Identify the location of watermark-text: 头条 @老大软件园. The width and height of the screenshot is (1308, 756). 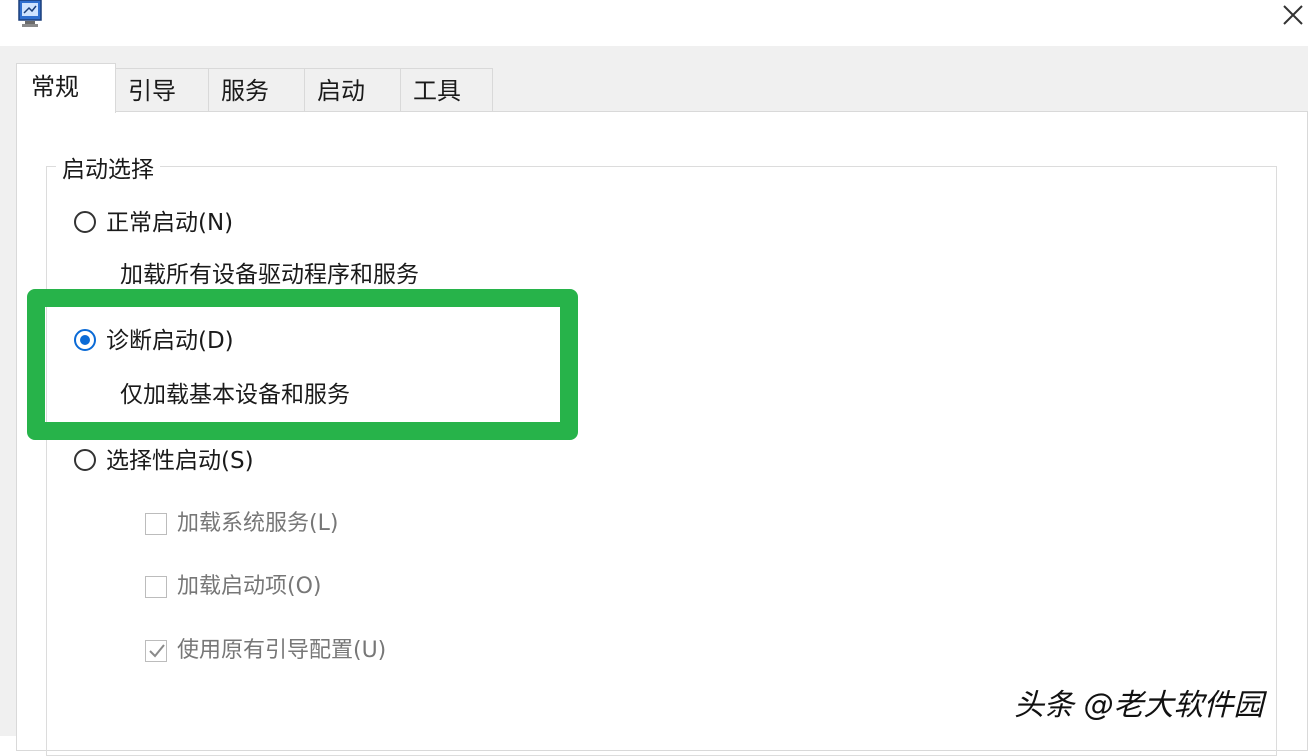
(1139, 705).